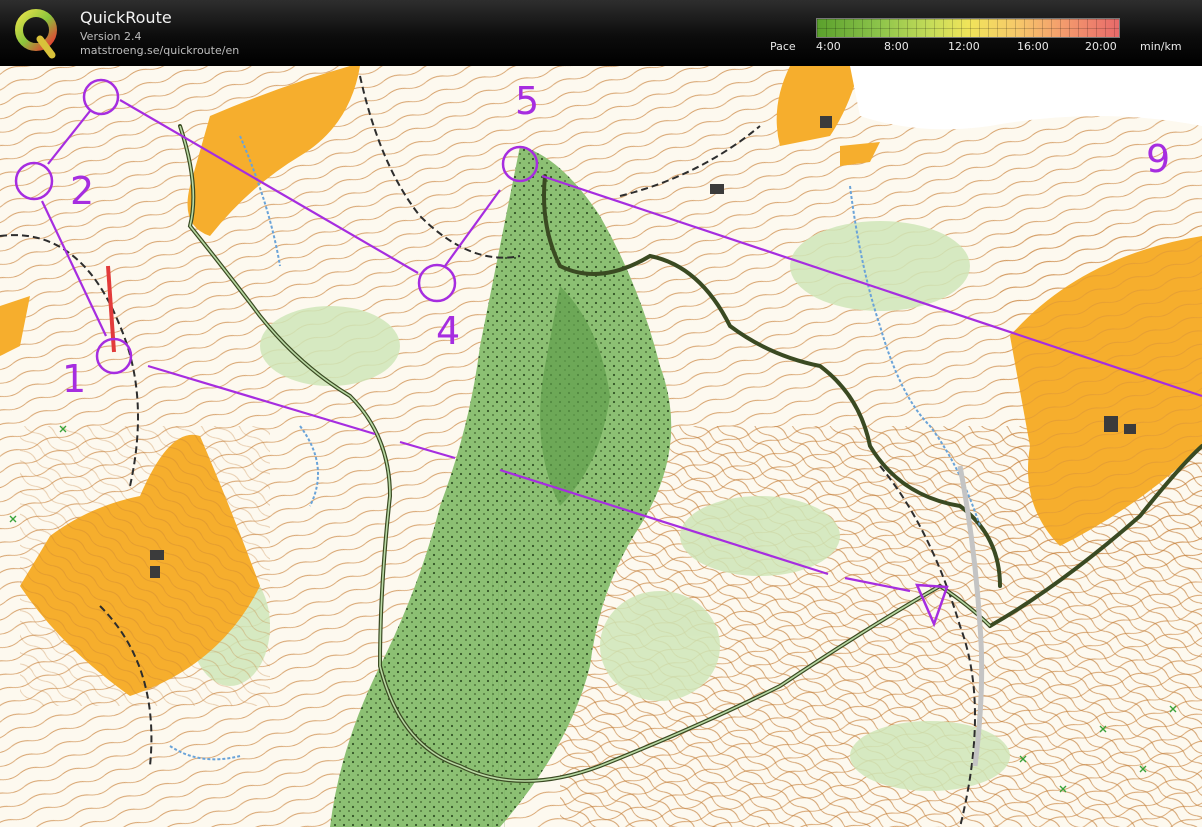 The width and height of the screenshot is (1202, 827). Describe the element at coordinates (828, 46) in the screenshot. I see `pace-tick: 4:00` at that location.